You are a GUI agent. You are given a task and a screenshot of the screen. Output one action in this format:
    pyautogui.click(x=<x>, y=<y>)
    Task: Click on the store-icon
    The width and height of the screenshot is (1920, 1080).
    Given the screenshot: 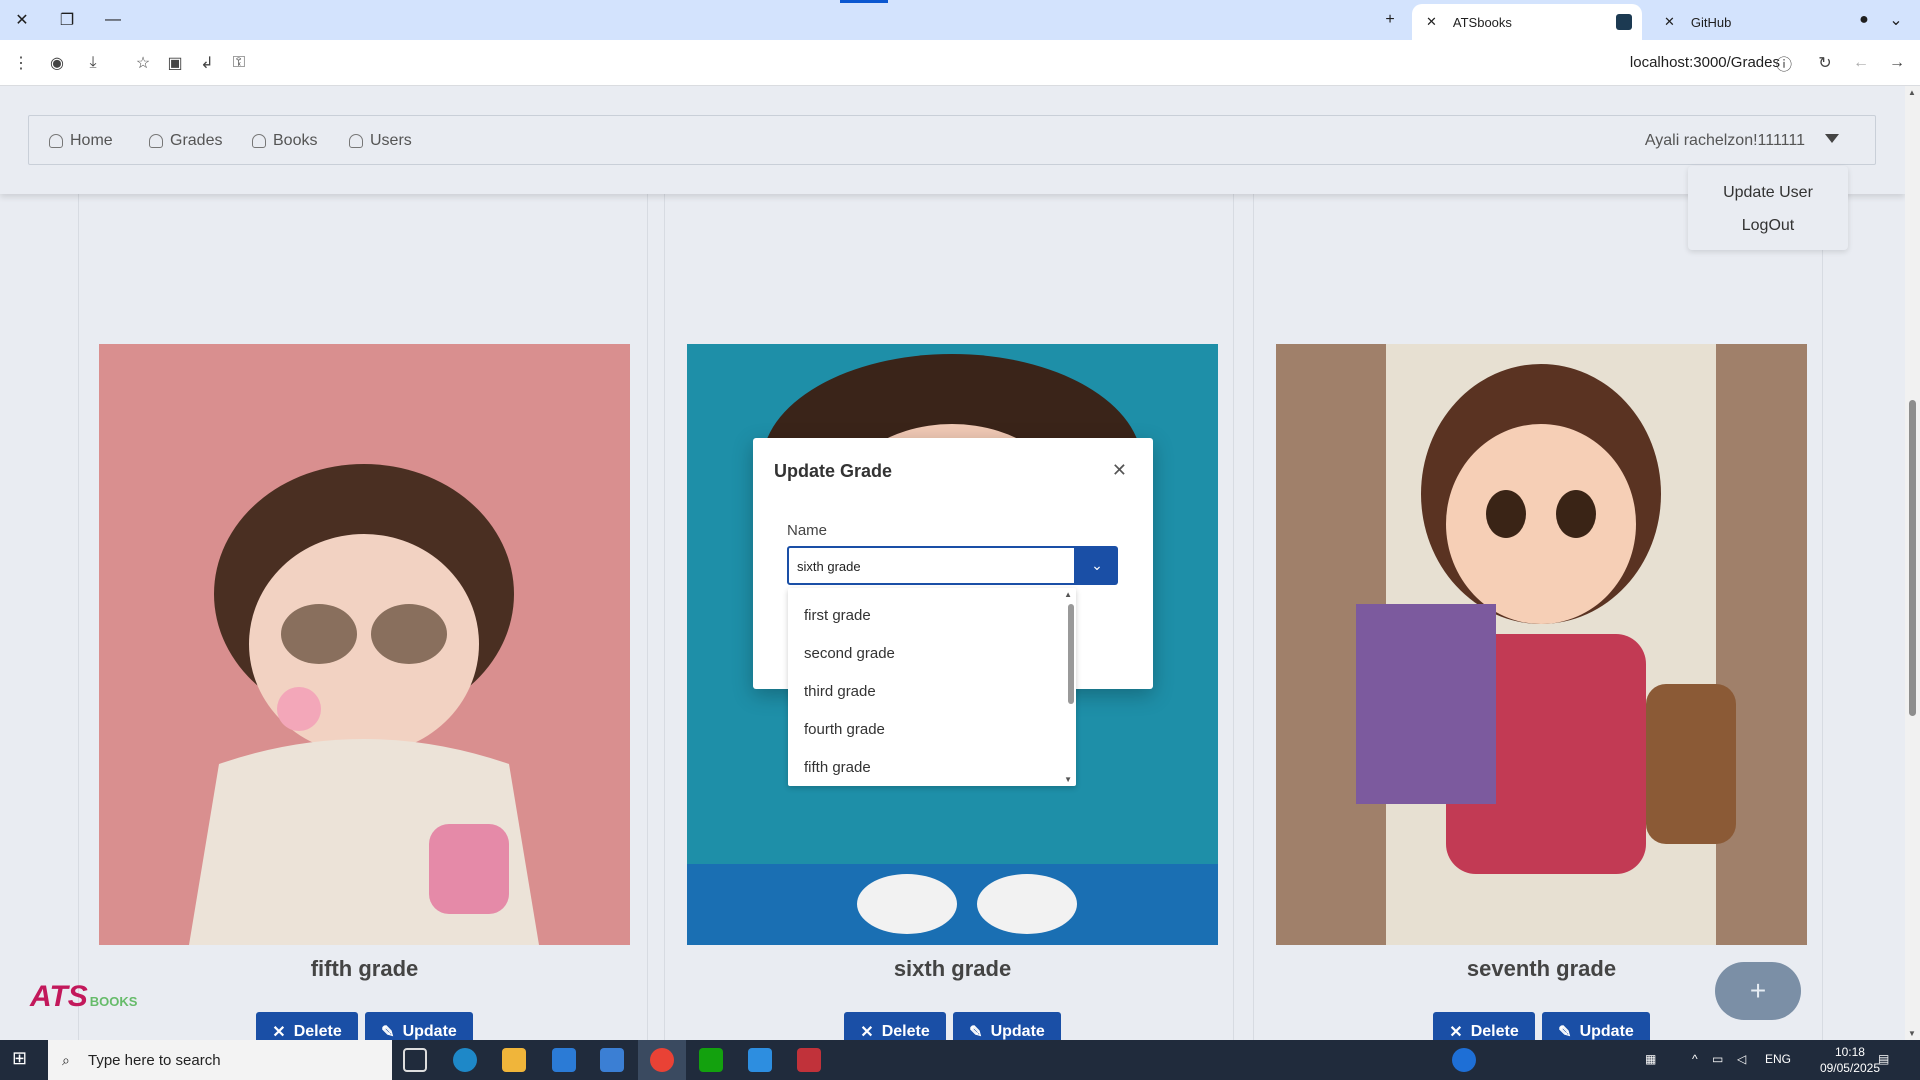 What is the action you would take?
    pyautogui.click(x=564, y=1060)
    